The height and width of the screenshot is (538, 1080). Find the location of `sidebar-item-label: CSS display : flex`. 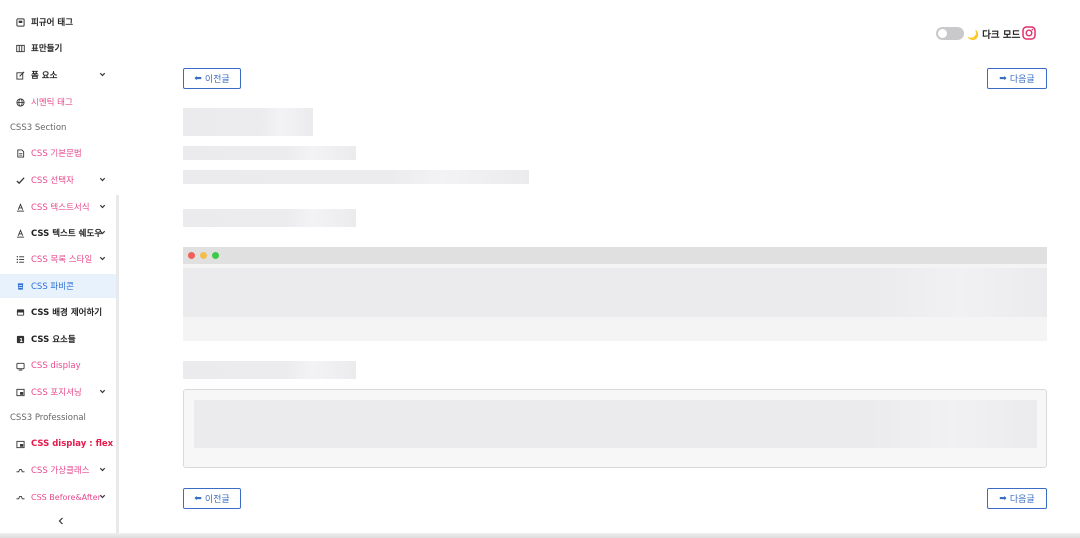

sidebar-item-label: CSS display : flex is located at coordinates (72, 444).